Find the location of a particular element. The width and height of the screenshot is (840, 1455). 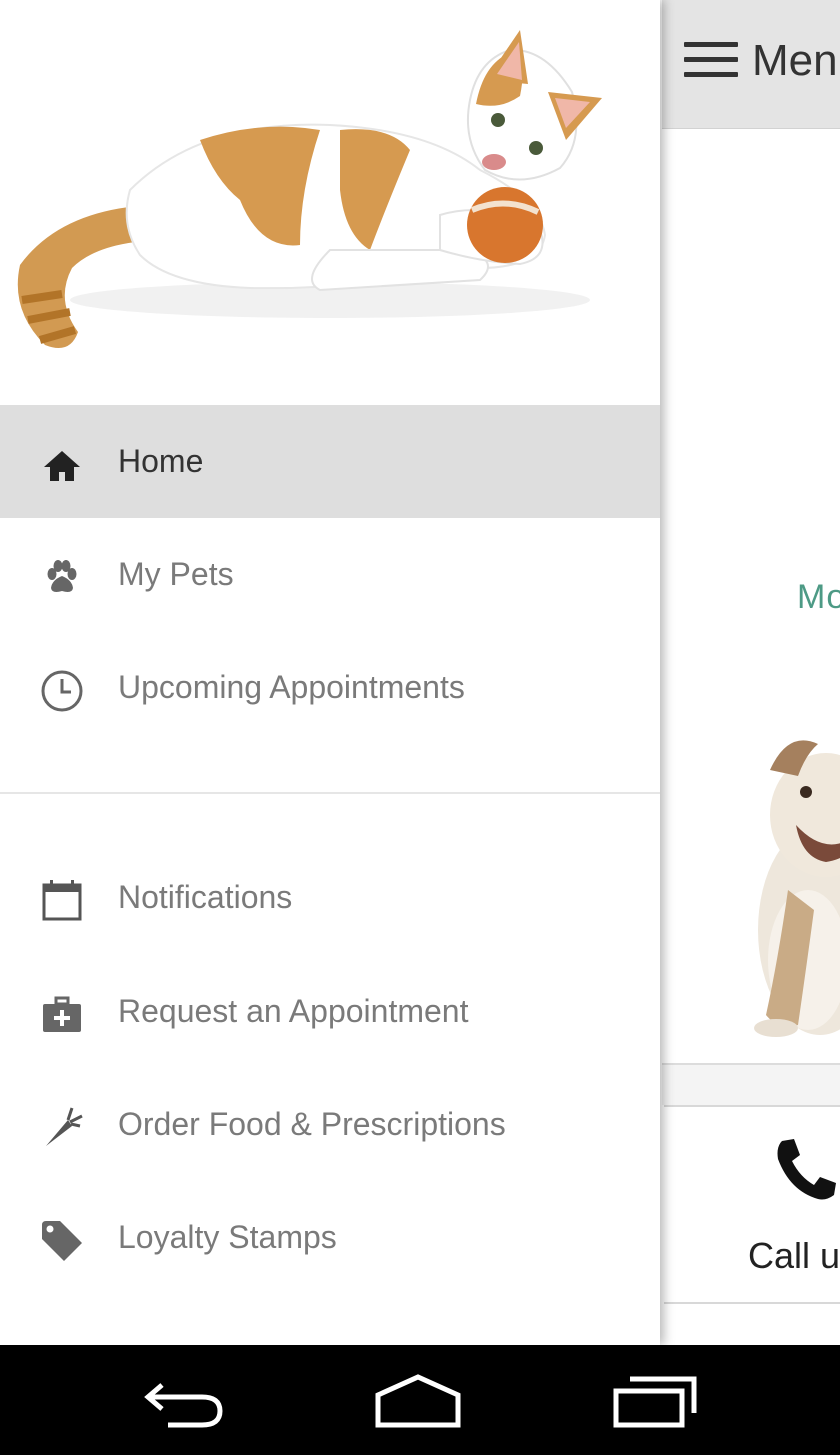

call-us-card: Call u is located at coordinates (752, 1204).